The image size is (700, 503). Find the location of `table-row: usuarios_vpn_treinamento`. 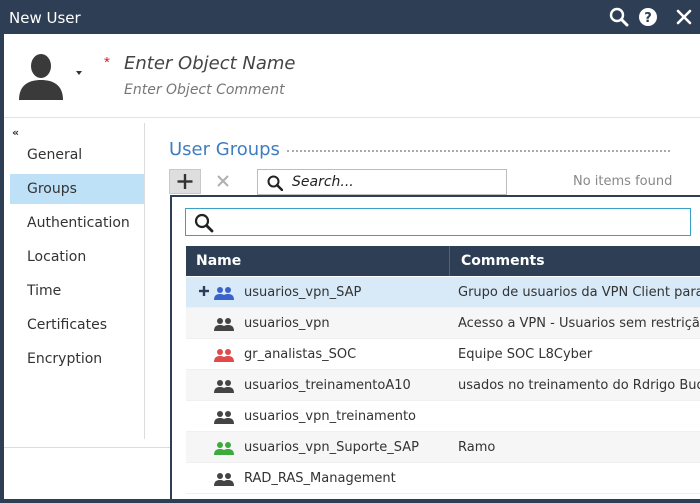

table-row: usuarios_vpn_treinamento is located at coordinates (443, 416).